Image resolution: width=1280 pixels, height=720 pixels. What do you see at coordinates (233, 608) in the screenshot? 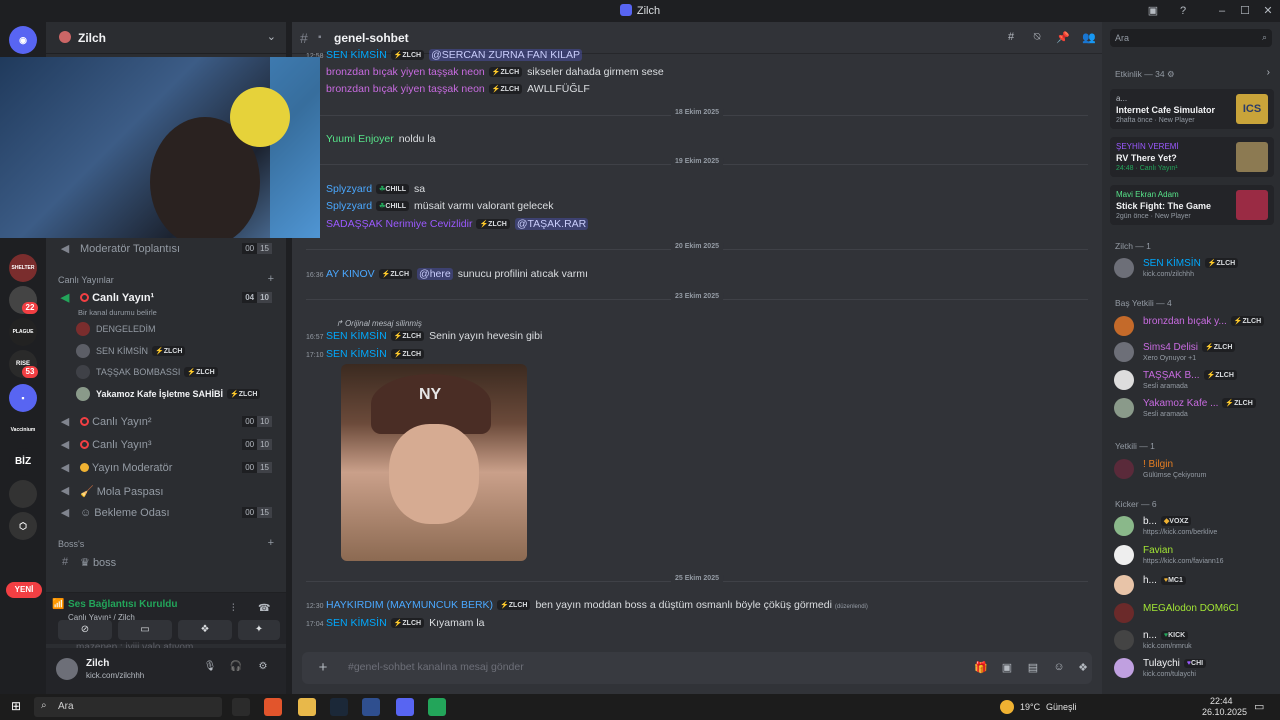
I see `noise-suppression-icon: ⫶` at bounding box center [233, 608].